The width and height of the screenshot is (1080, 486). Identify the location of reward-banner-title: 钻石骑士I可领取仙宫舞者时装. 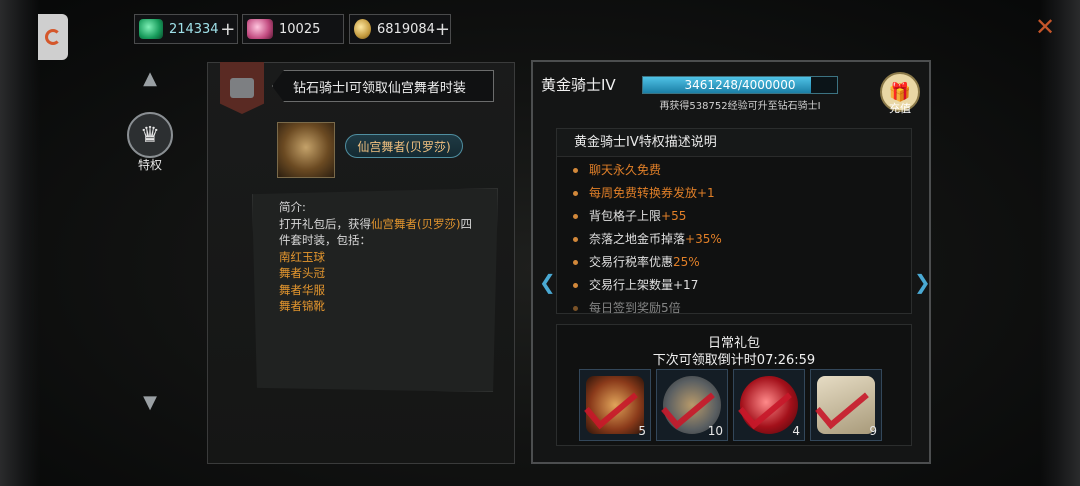
(379, 88).